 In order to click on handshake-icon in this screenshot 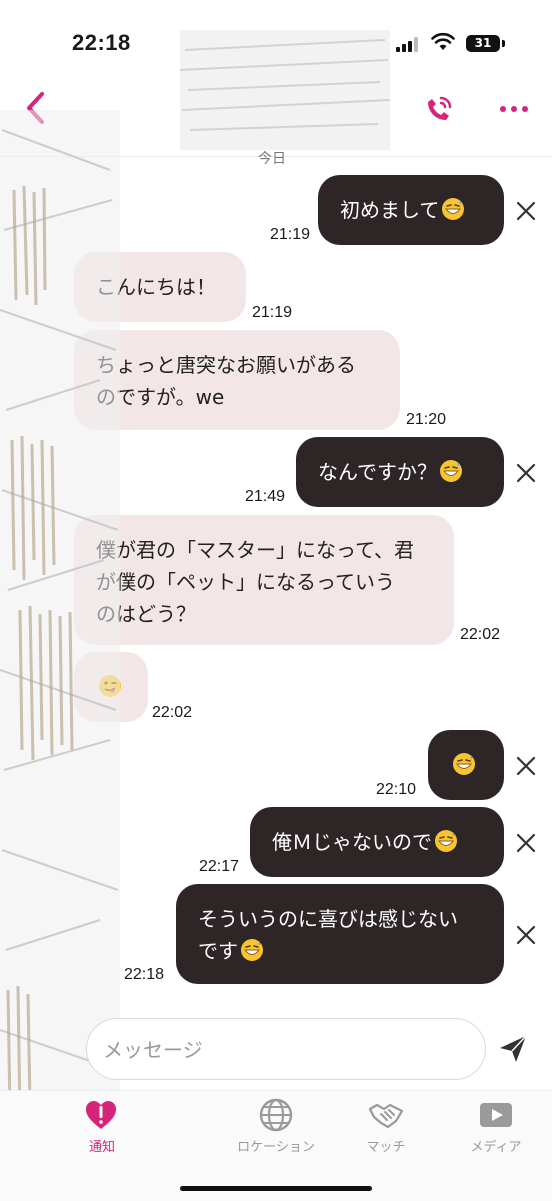, I will do `click(386, 1116)`.